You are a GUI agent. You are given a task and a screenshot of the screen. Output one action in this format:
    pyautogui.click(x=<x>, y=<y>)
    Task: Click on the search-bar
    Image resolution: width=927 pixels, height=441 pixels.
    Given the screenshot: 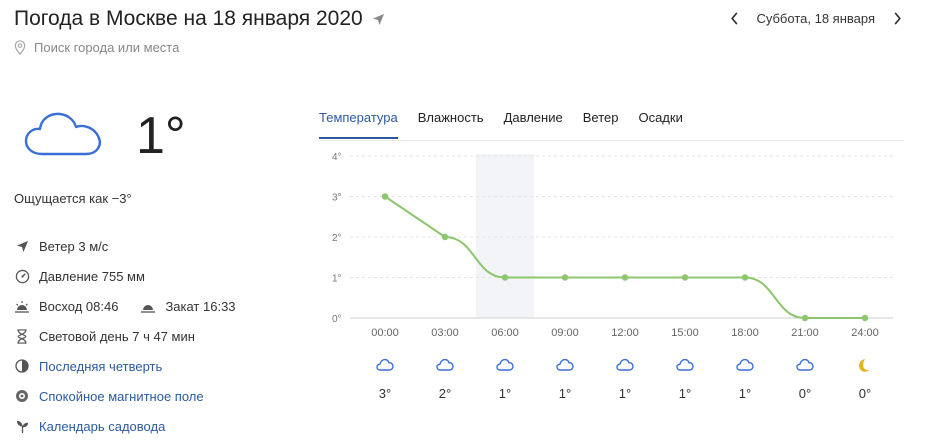 What is the action you would take?
    pyautogui.click(x=124, y=47)
    